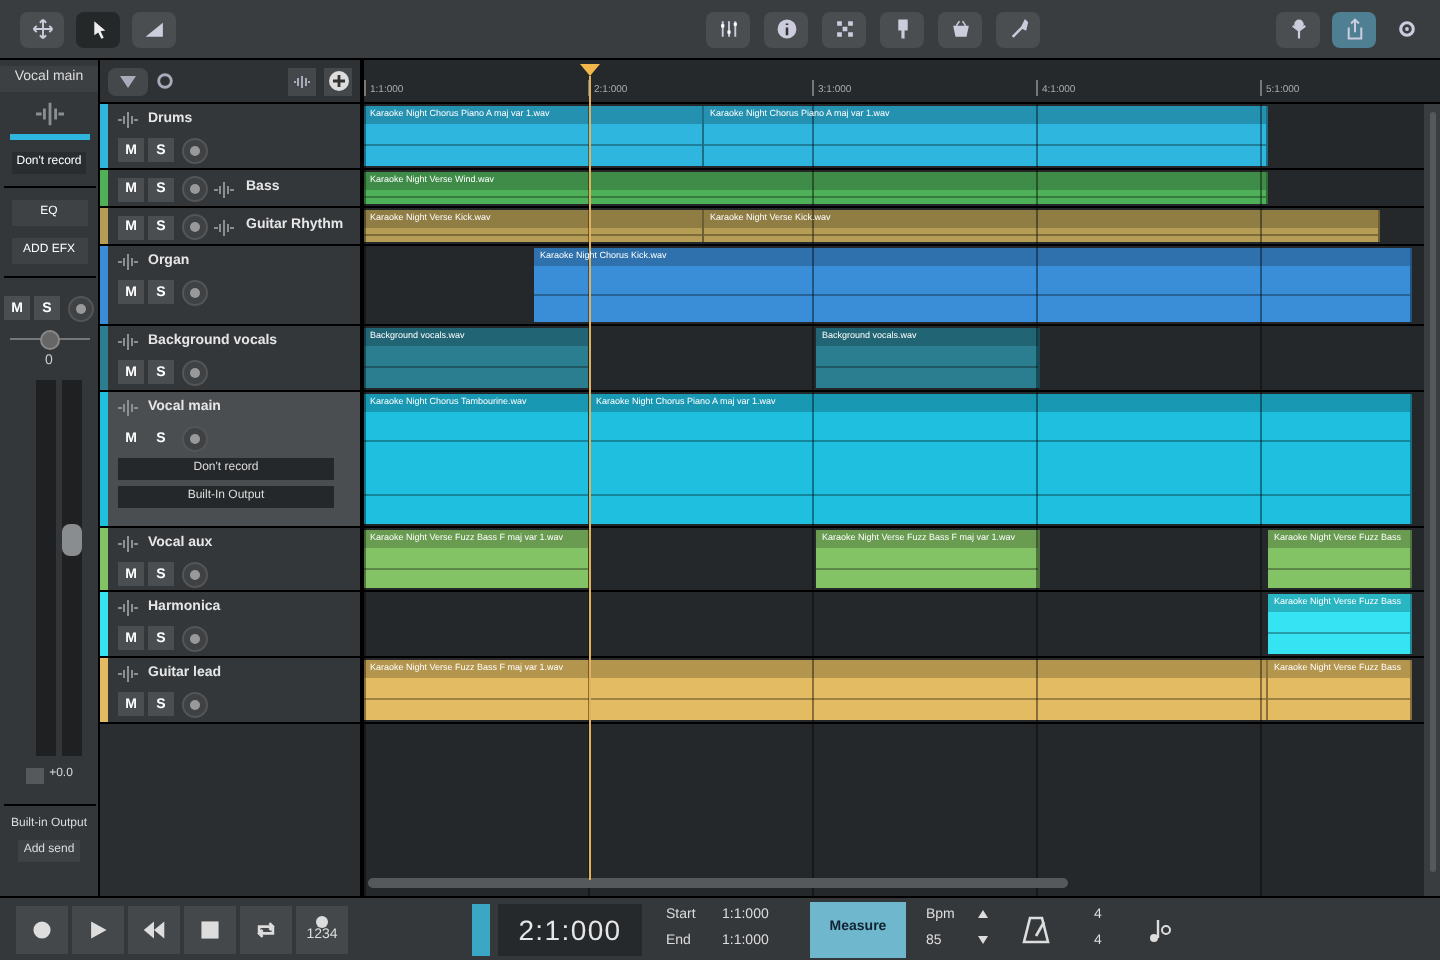 This screenshot has width=1440, height=960. I want to click on horizontal-scrollbar, so click(718, 883).